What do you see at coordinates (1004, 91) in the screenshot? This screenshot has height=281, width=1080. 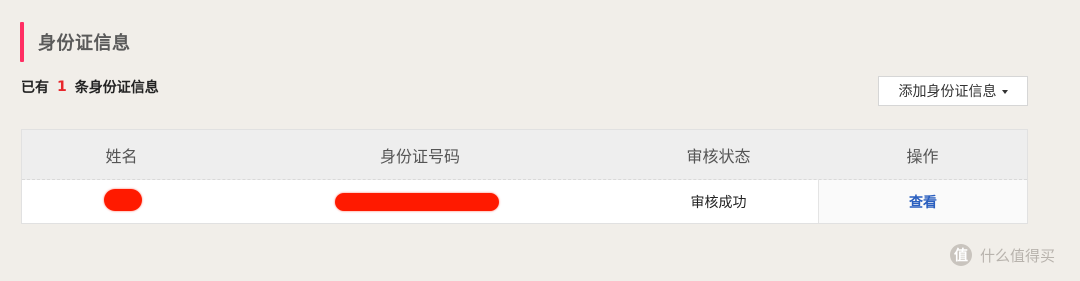 I see `caret-down-icon` at bounding box center [1004, 91].